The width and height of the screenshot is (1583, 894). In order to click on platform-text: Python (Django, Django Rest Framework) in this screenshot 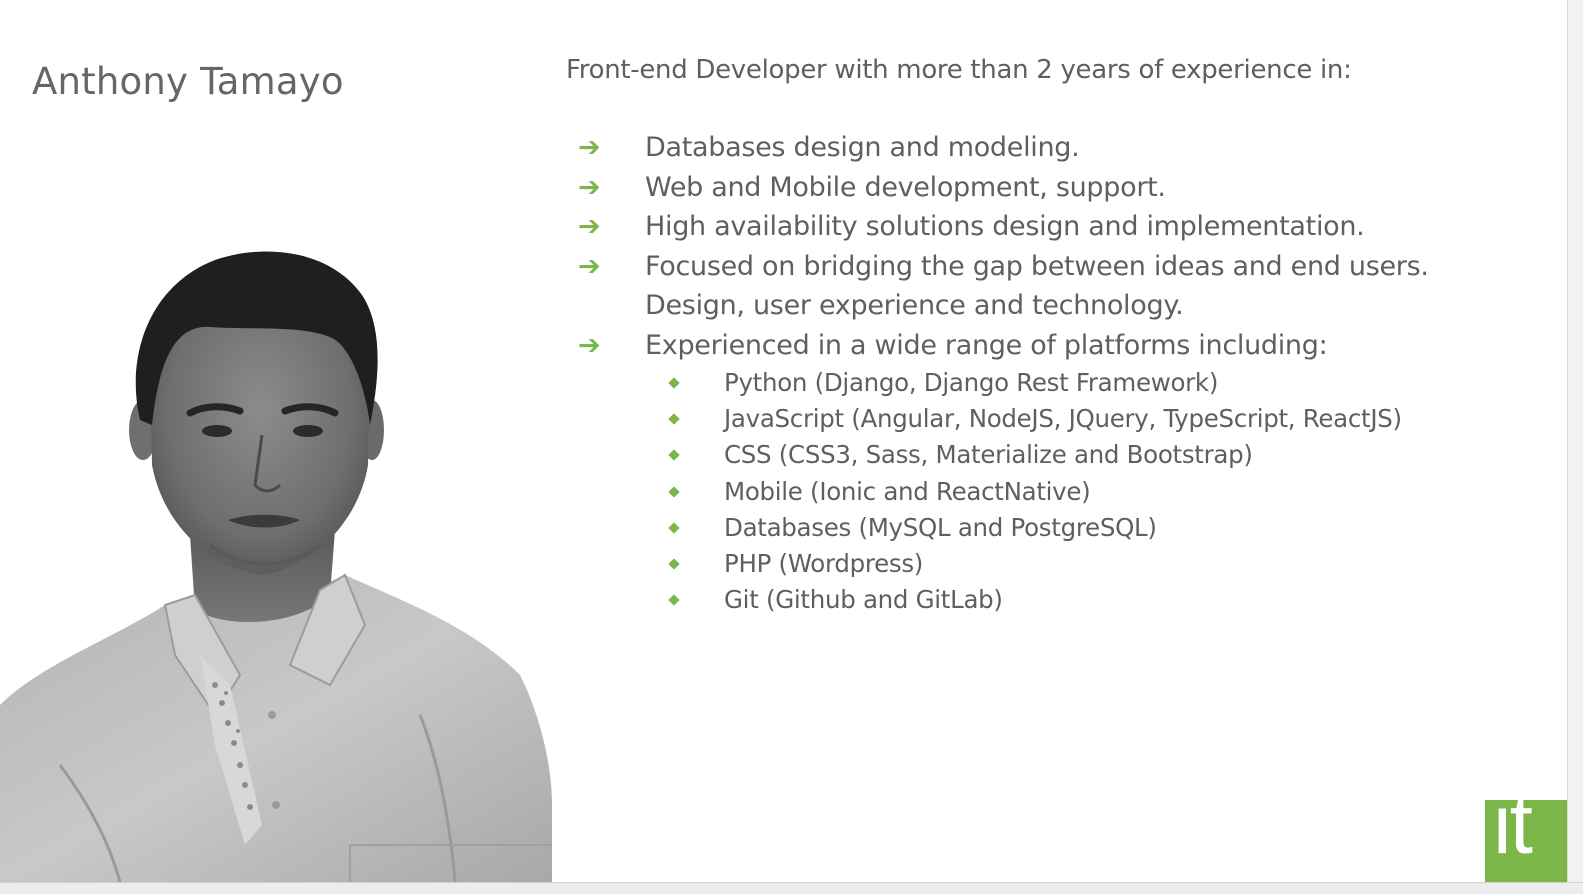, I will do `click(971, 382)`.